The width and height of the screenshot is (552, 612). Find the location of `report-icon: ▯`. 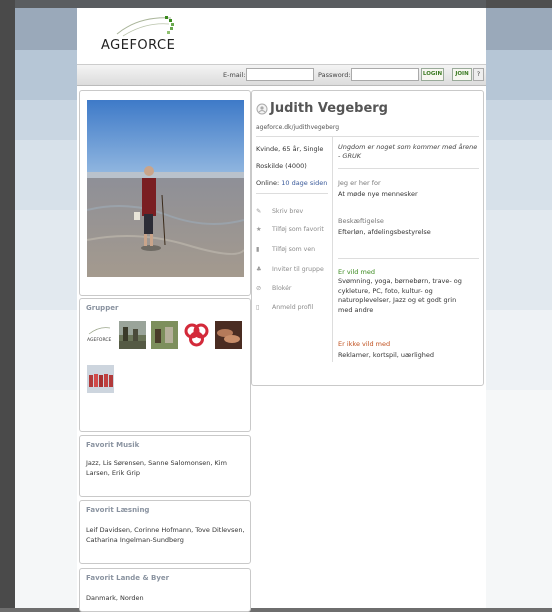

report-icon: ▯ is located at coordinates (258, 307).